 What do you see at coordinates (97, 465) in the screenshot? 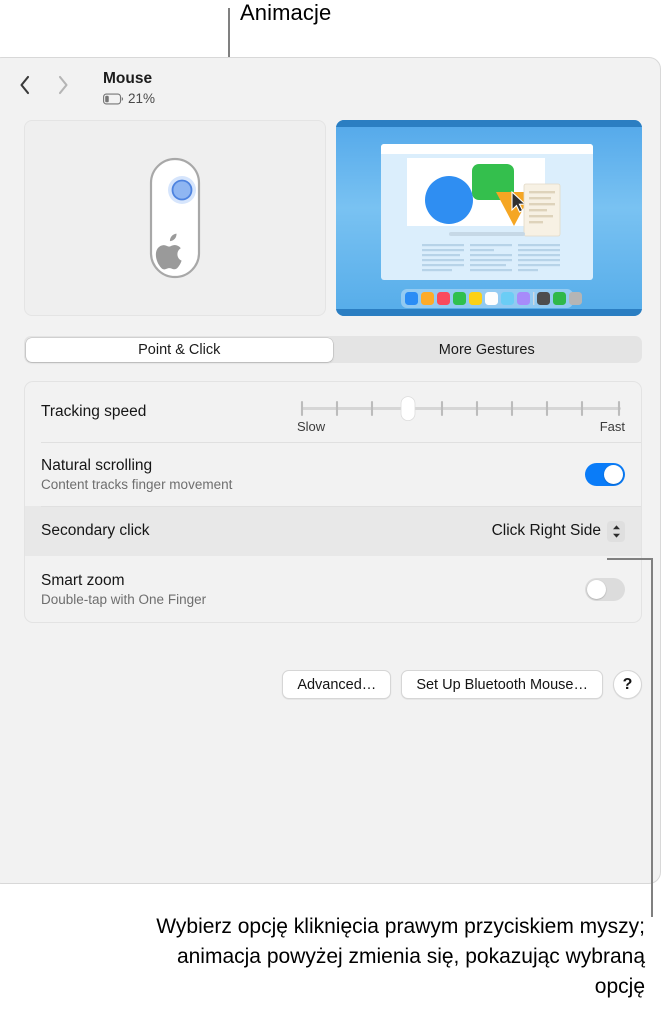
I see `natural-scrolling-label: Natural scrolling` at bounding box center [97, 465].